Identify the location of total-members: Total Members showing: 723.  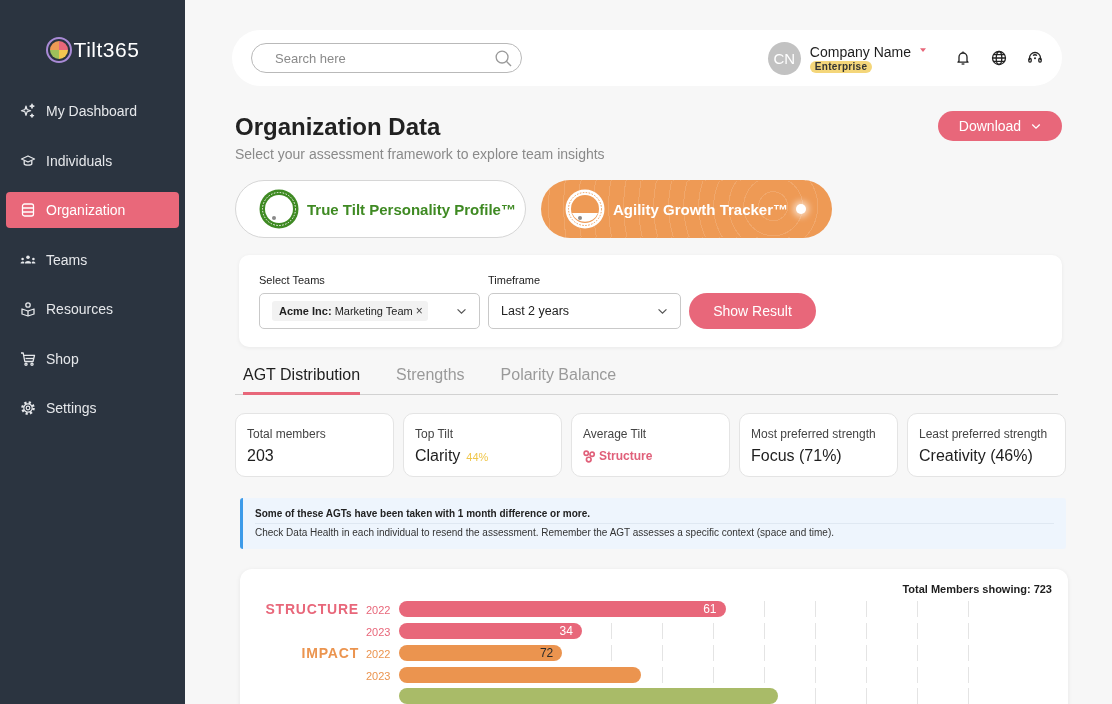
(977, 589).